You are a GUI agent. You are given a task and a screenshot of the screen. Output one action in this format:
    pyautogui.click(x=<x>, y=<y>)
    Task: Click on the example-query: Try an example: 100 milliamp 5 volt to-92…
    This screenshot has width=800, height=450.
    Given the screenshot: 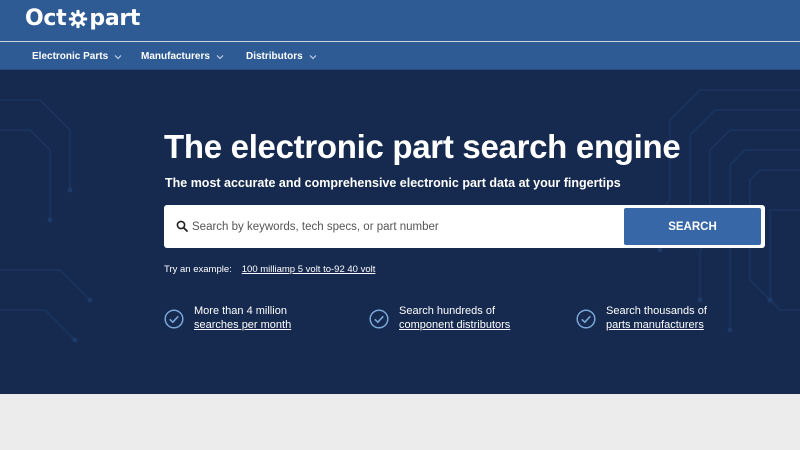 What is the action you would take?
    pyautogui.click(x=269, y=269)
    